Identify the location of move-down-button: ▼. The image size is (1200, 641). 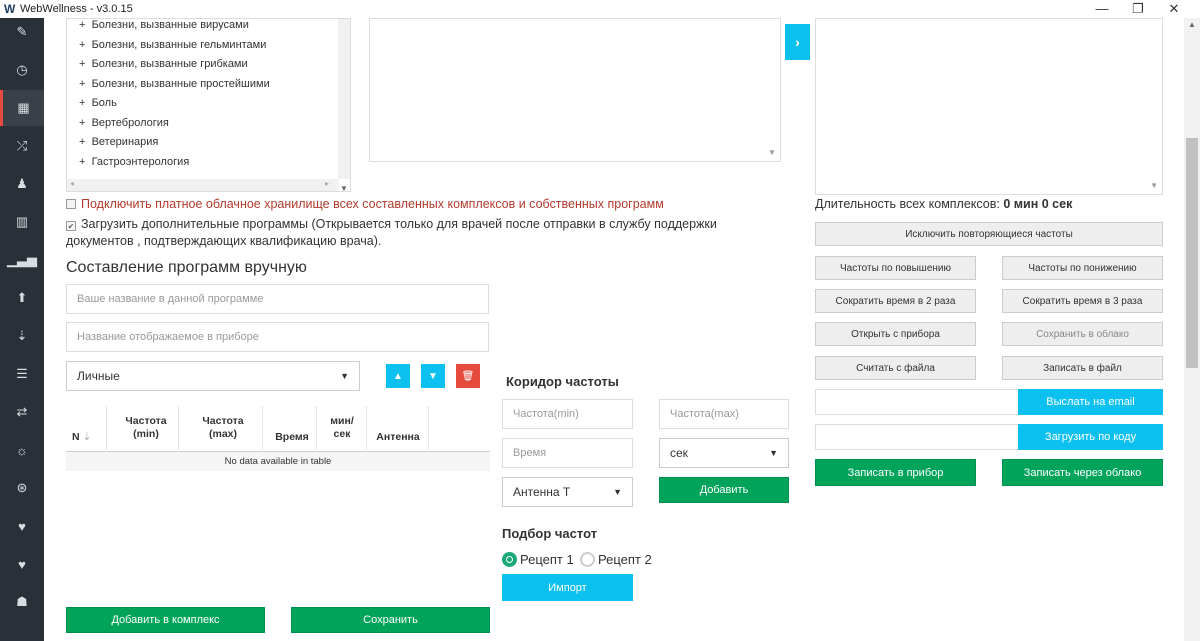
(433, 376).